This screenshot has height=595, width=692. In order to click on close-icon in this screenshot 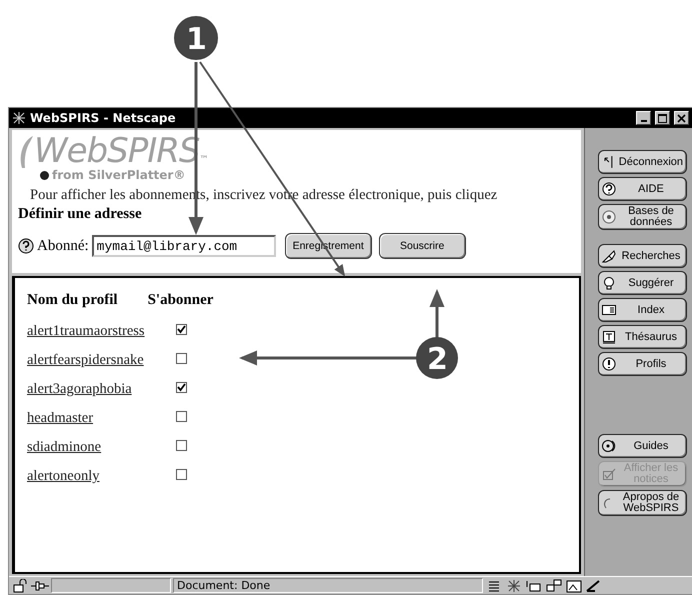, I will do `click(681, 118)`.